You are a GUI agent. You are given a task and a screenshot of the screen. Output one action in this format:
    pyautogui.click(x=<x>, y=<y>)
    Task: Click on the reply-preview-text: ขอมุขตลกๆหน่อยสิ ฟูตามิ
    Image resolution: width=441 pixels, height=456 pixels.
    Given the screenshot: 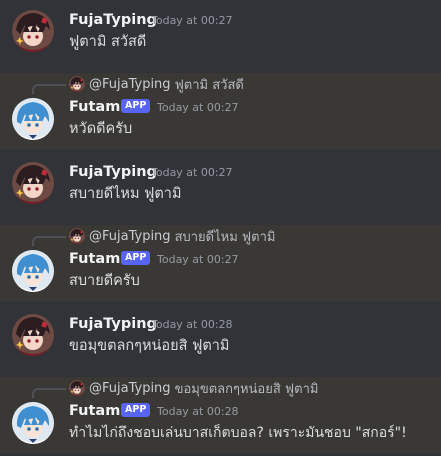 What is the action you would take?
    pyautogui.click(x=246, y=389)
    